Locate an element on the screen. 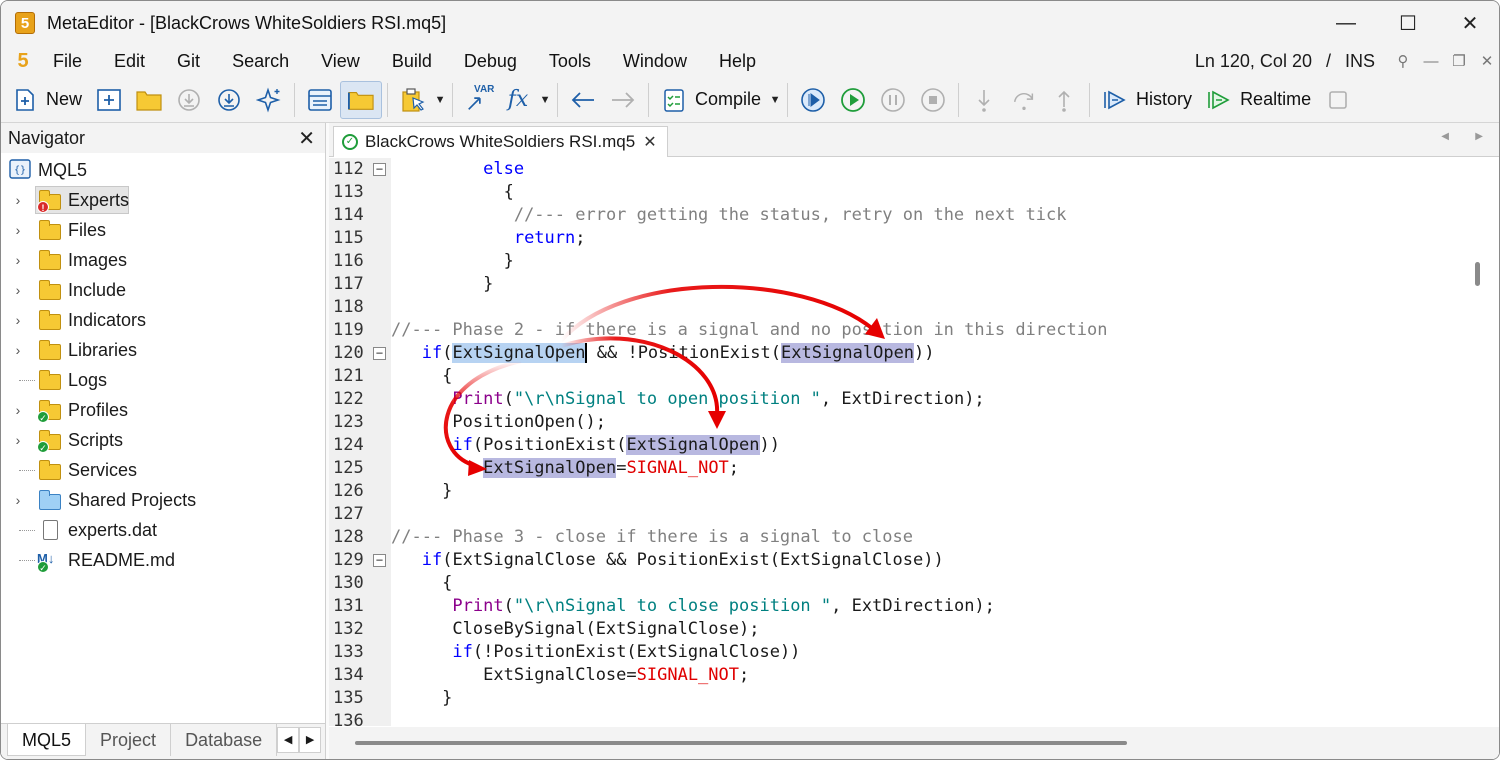  menu-git: Git is located at coordinates (188, 61).